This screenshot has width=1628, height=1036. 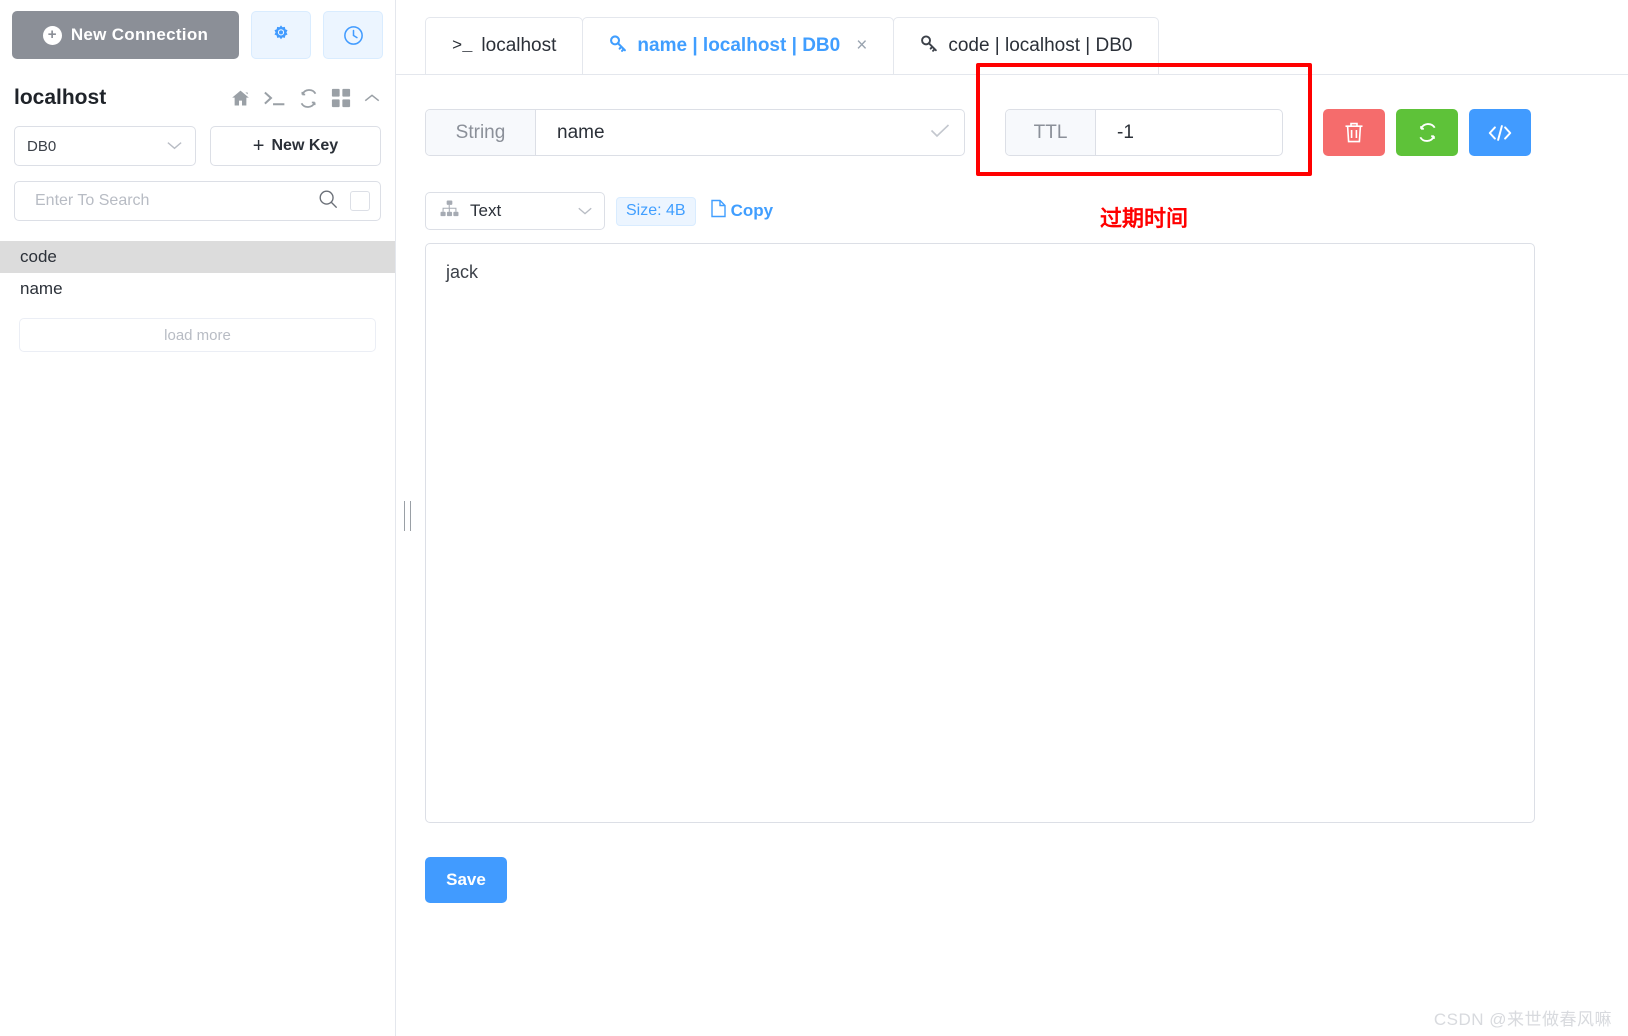 What do you see at coordinates (449, 211) in the screenshot?
I see `sitemap-icon` at bounding box center [449, 211].